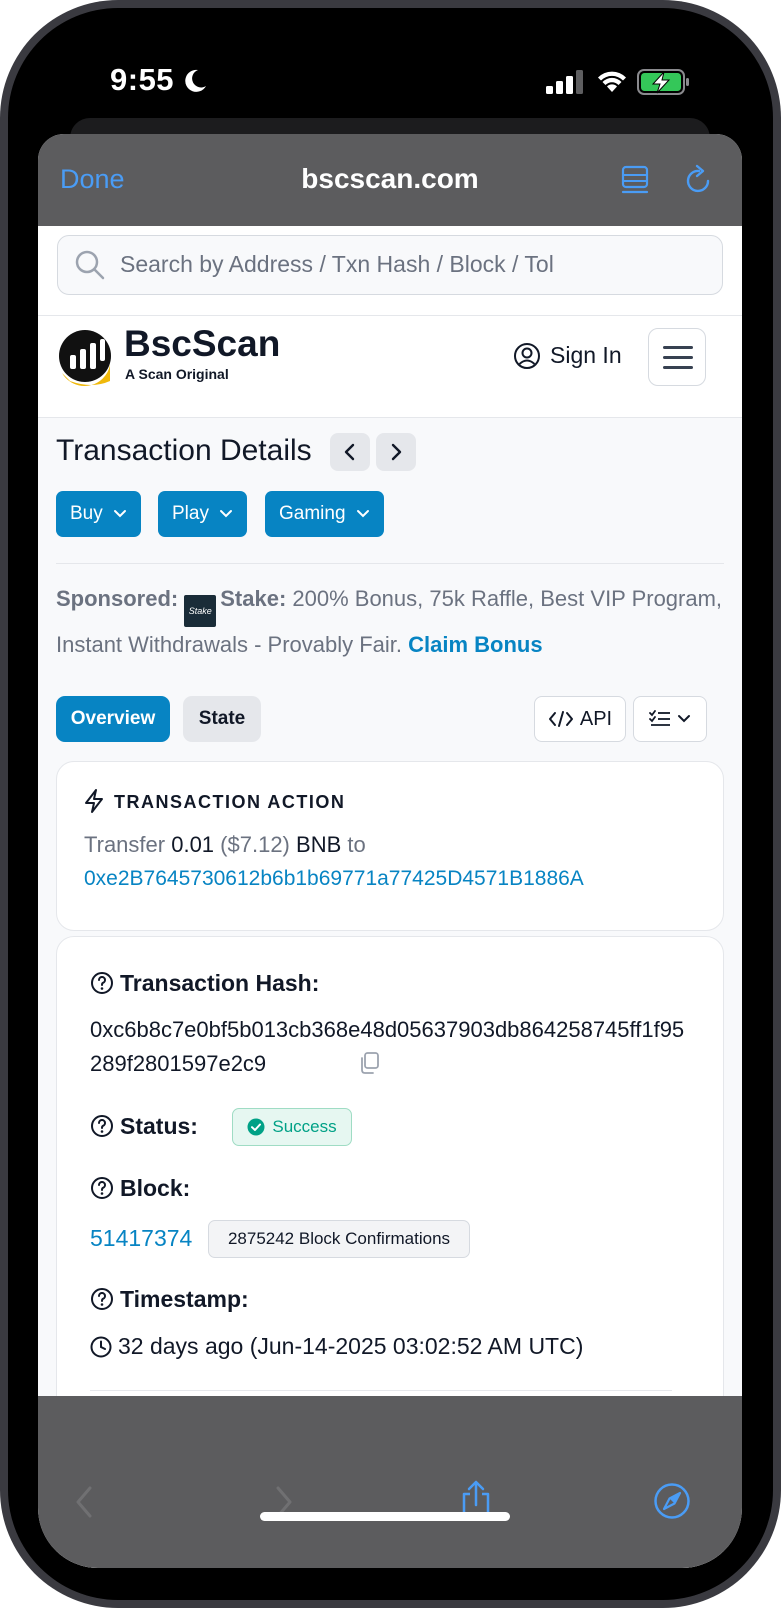  What do you see at coordinates (663, 82) in the screenshot?
I see `battery-charging-icon` at bounding box center [663, 82].